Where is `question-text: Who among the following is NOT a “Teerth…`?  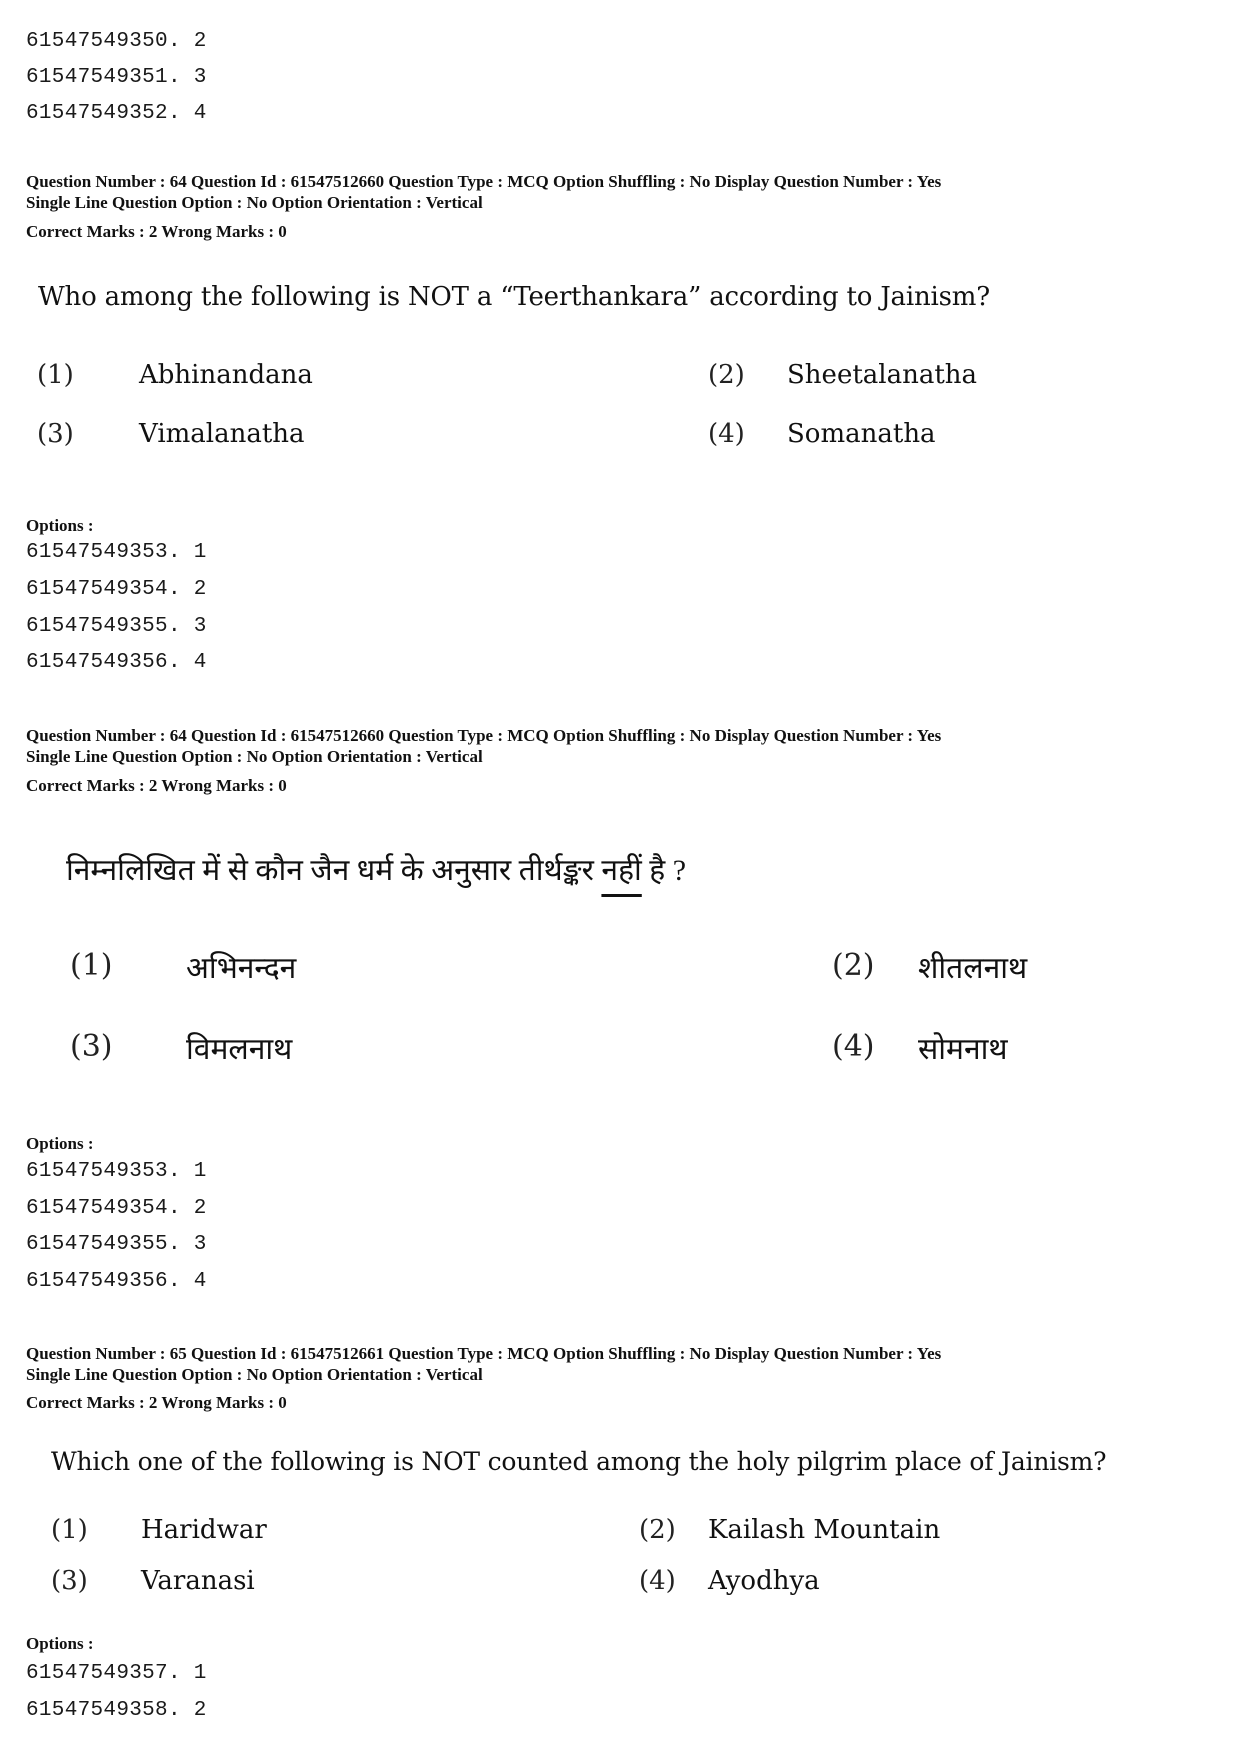
question-text: Who among the following is NOT a “Teerth… is located at coordinates (514, 297).